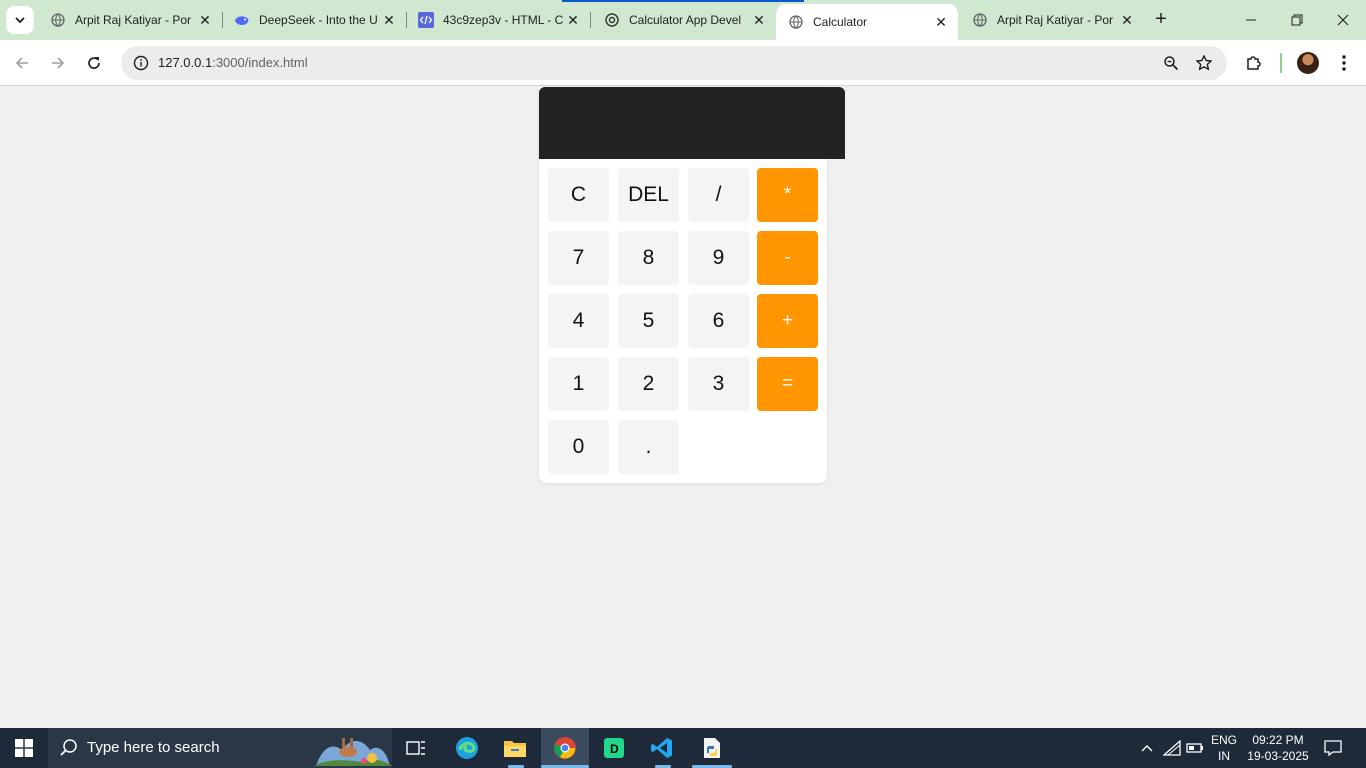 The image size is (1366, 768). What do you see at coordinates (787, 195) in the screenshot?
I see `key-multiply-button: *` at bounding box center [787, 195].